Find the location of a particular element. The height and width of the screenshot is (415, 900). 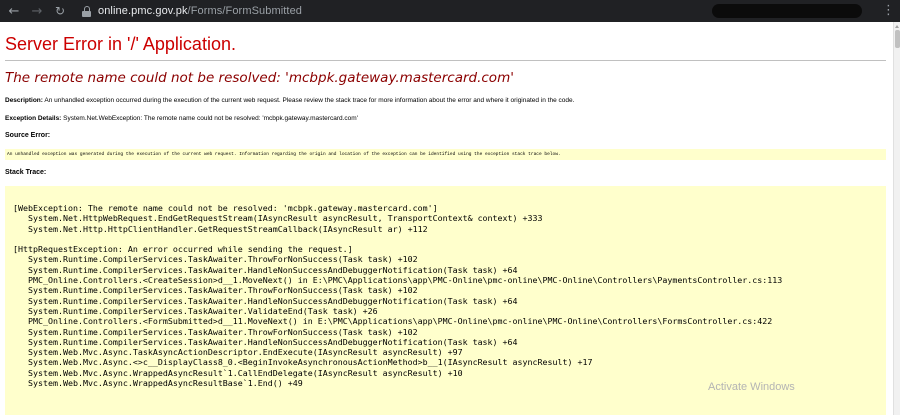

reload-icon: ↻ is located at coordinates (60, 11).